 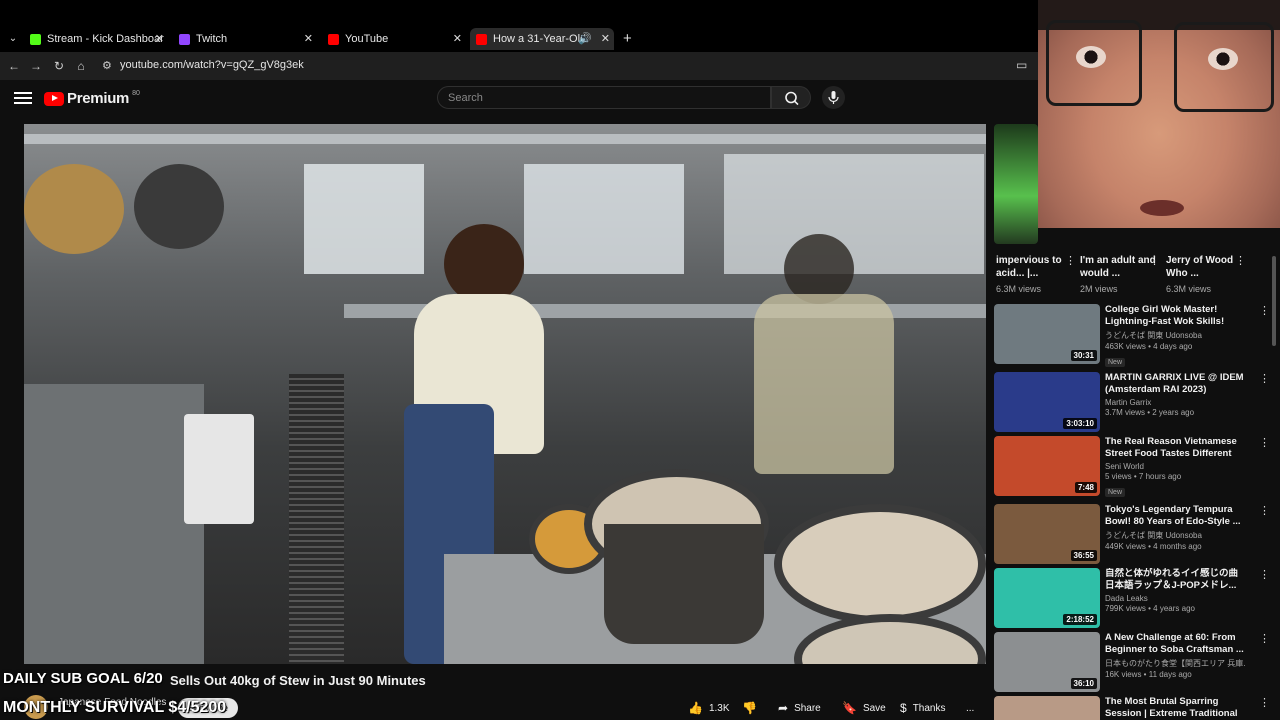 I want to click on super-thanks-icon: $, so click(x=903, y=708).